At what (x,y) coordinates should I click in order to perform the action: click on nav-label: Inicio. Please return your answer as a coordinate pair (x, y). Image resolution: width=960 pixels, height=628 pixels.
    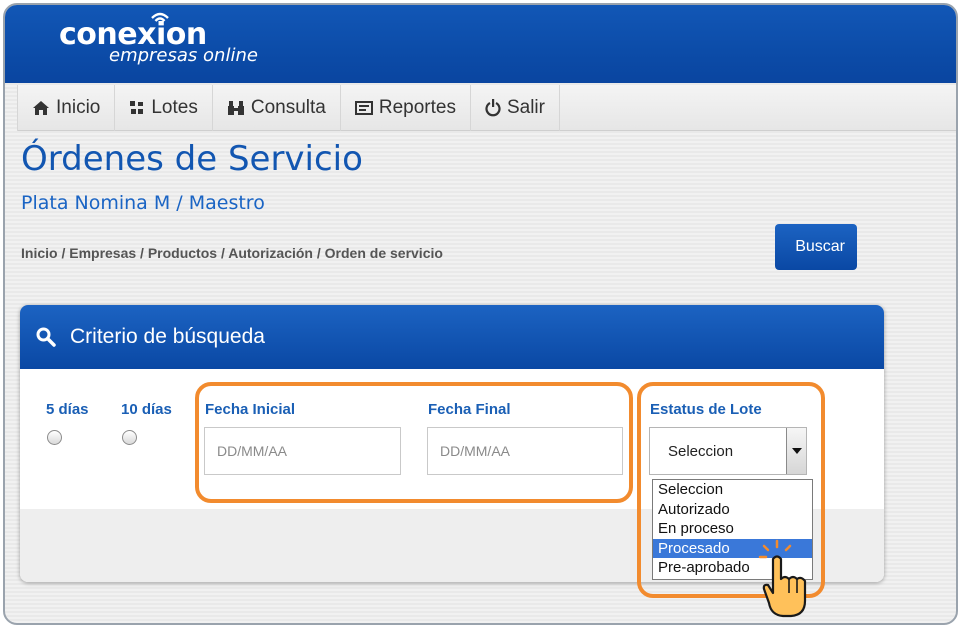
    Looking at the image, I should click on (78, 107).